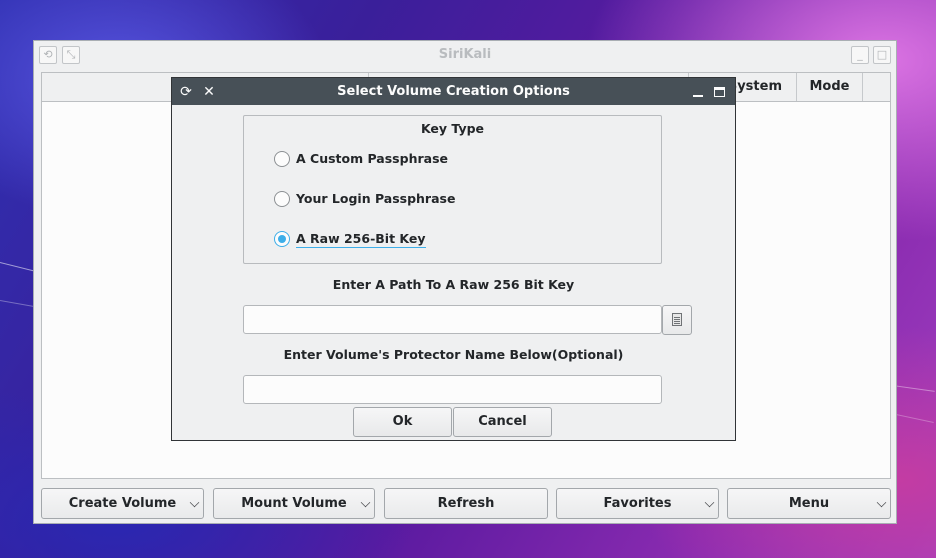  Describe the element at coordinates (830, 87) in the screenshot. I see `column-header-mode: Mode` at that location.